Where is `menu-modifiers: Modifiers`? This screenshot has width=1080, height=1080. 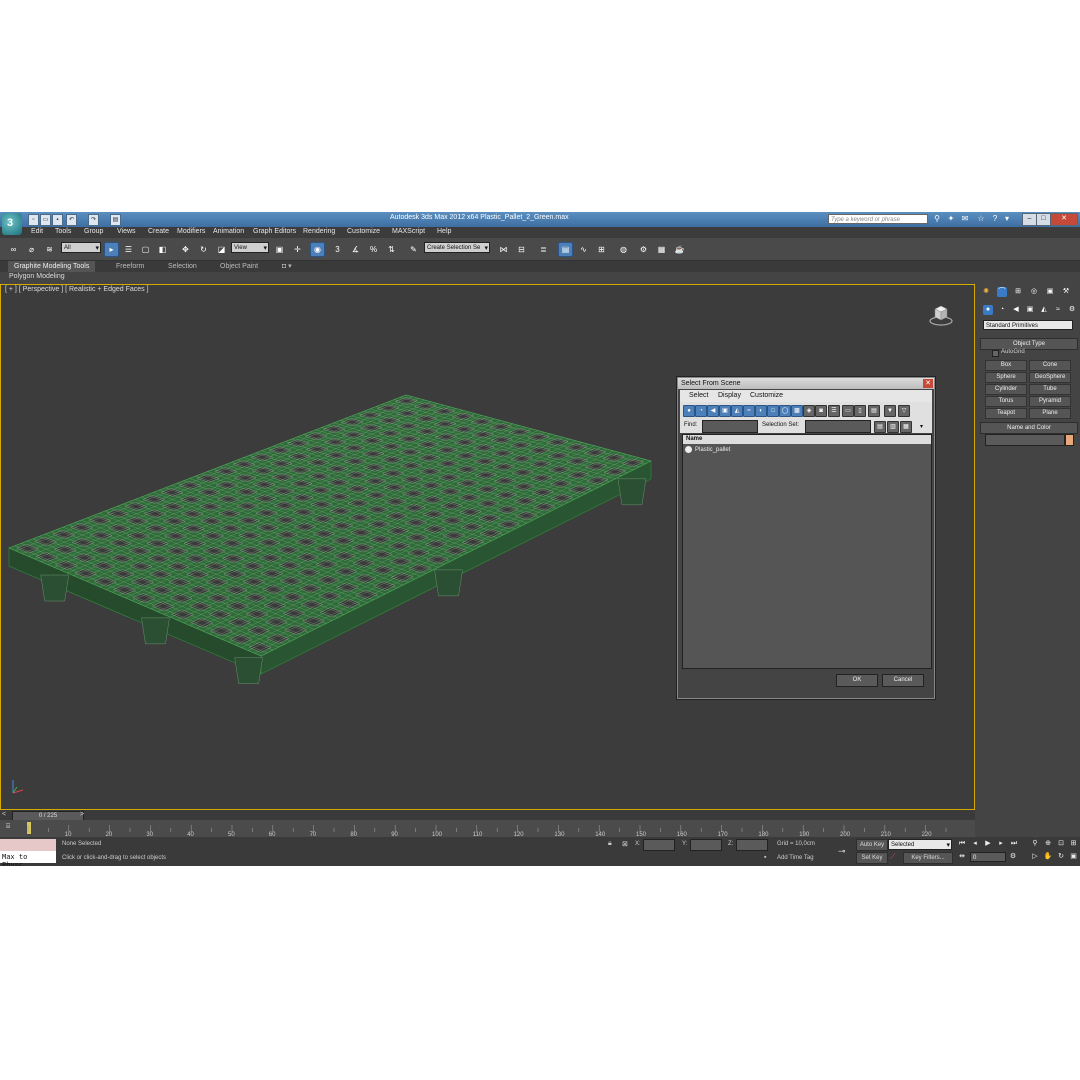 menu-modifiers: Modifiers is located at coordinates (191, 231).